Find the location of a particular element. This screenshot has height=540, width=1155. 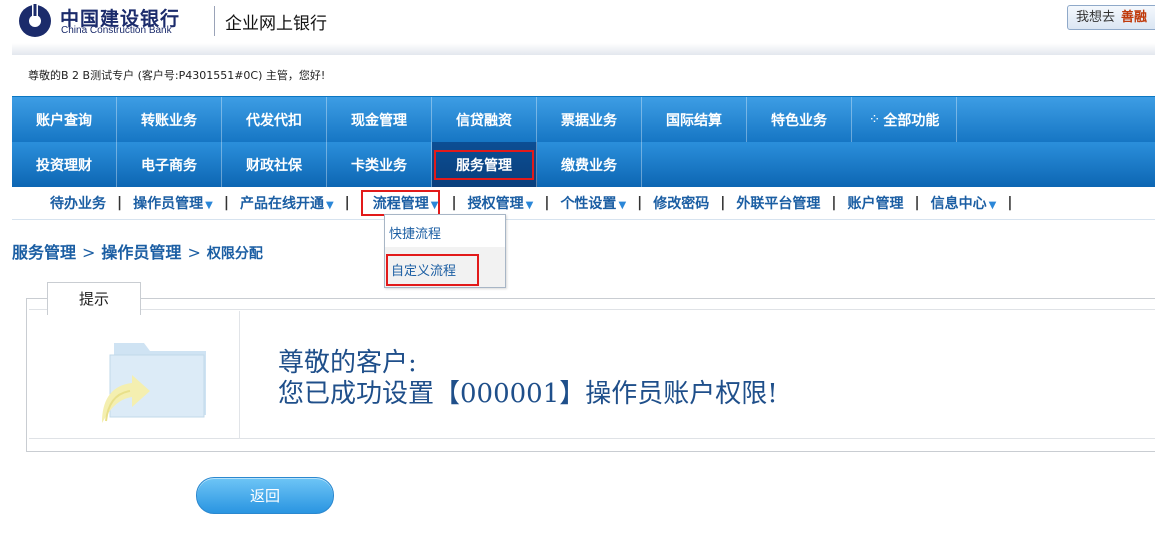

all-functions-icon: ⁘ is located at coordinates (874, 119).